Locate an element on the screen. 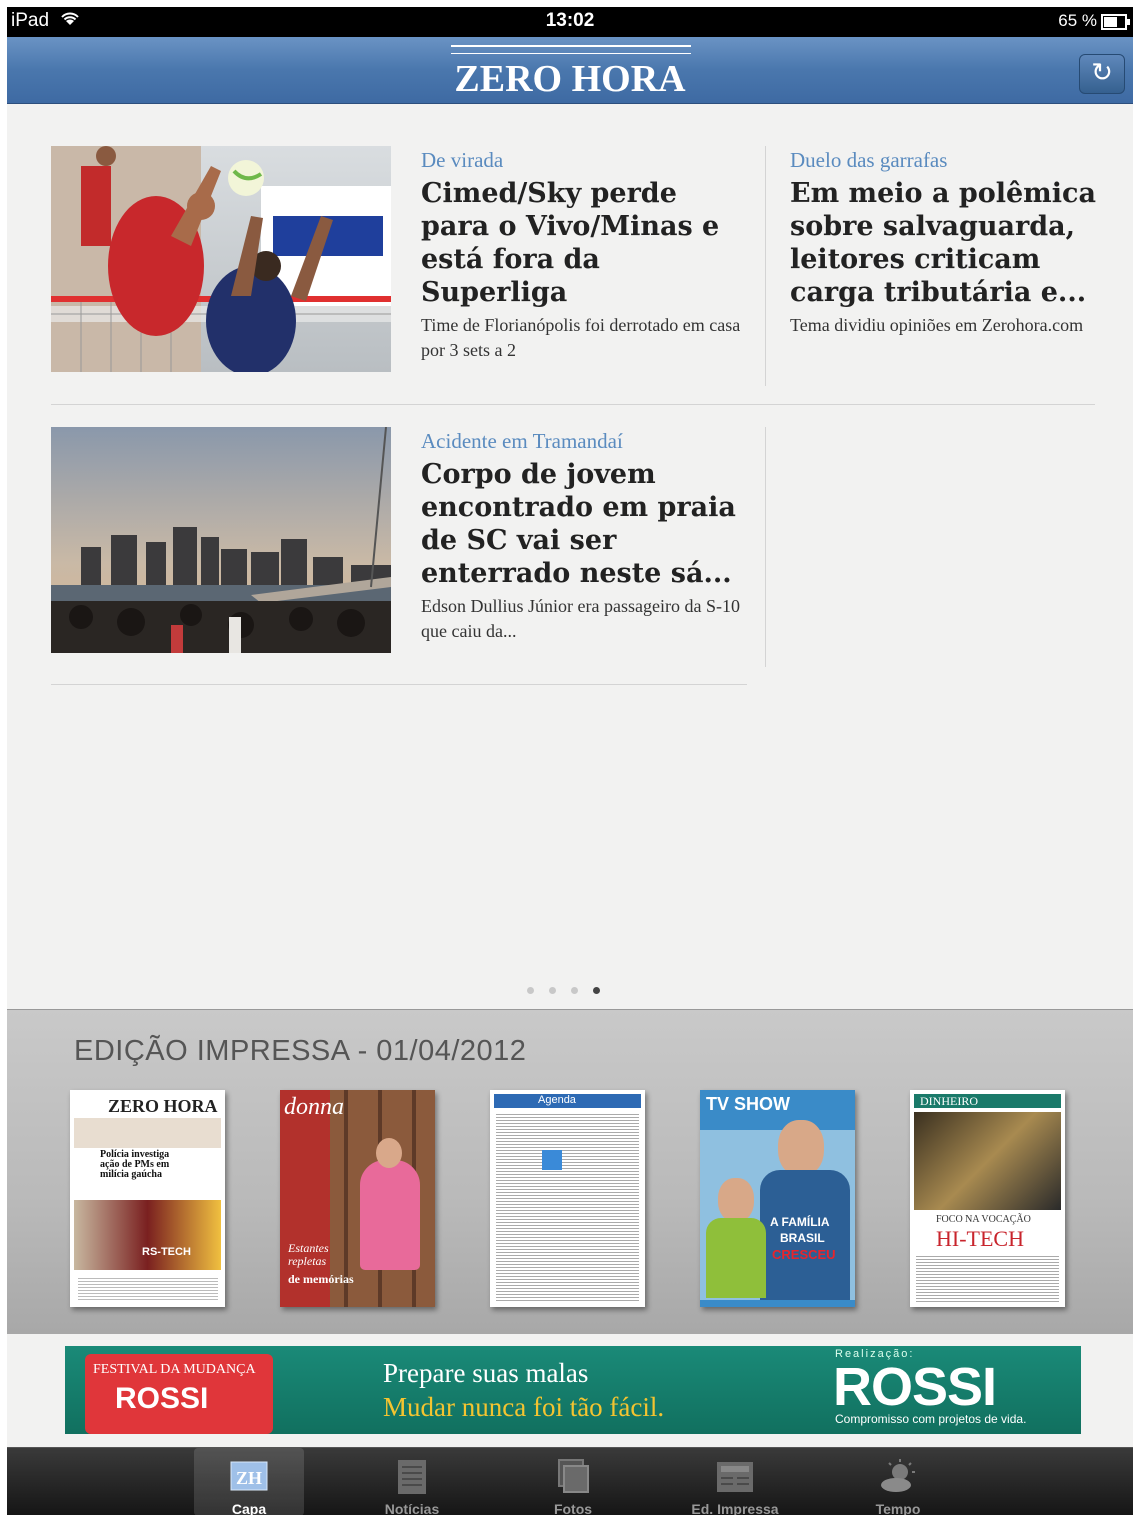  status-bar: iPad 13:02 65 % is located at coordinates (570, 22).